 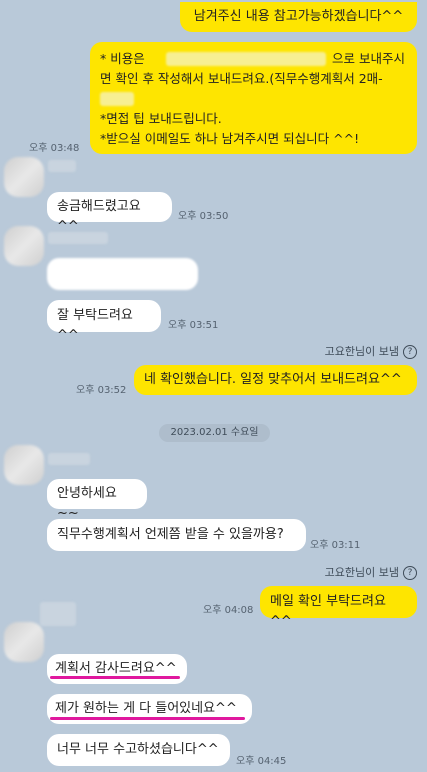 I want to click on message-text: 계획서 감사드려요^^, so click(x=116, y=668).